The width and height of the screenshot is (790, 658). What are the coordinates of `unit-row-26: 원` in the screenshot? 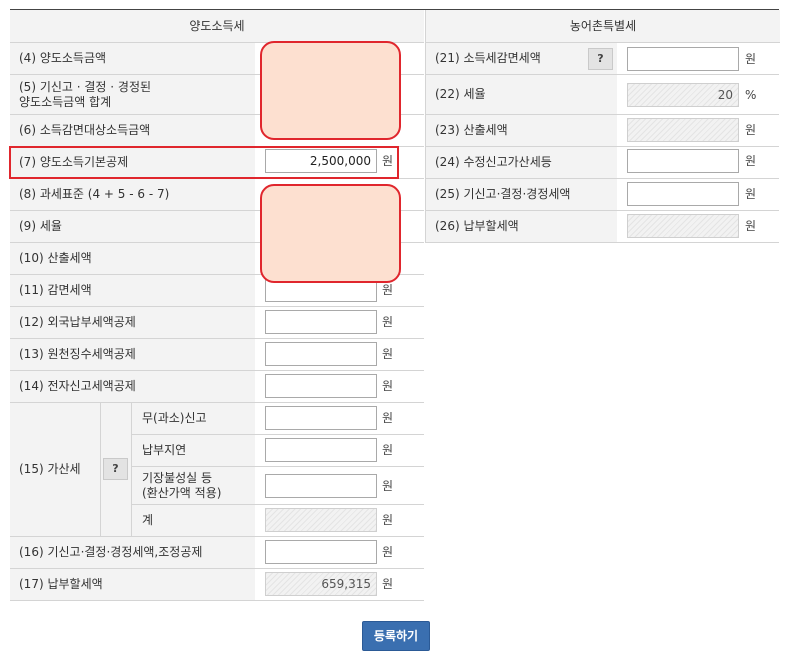 It's located at (751, 226).